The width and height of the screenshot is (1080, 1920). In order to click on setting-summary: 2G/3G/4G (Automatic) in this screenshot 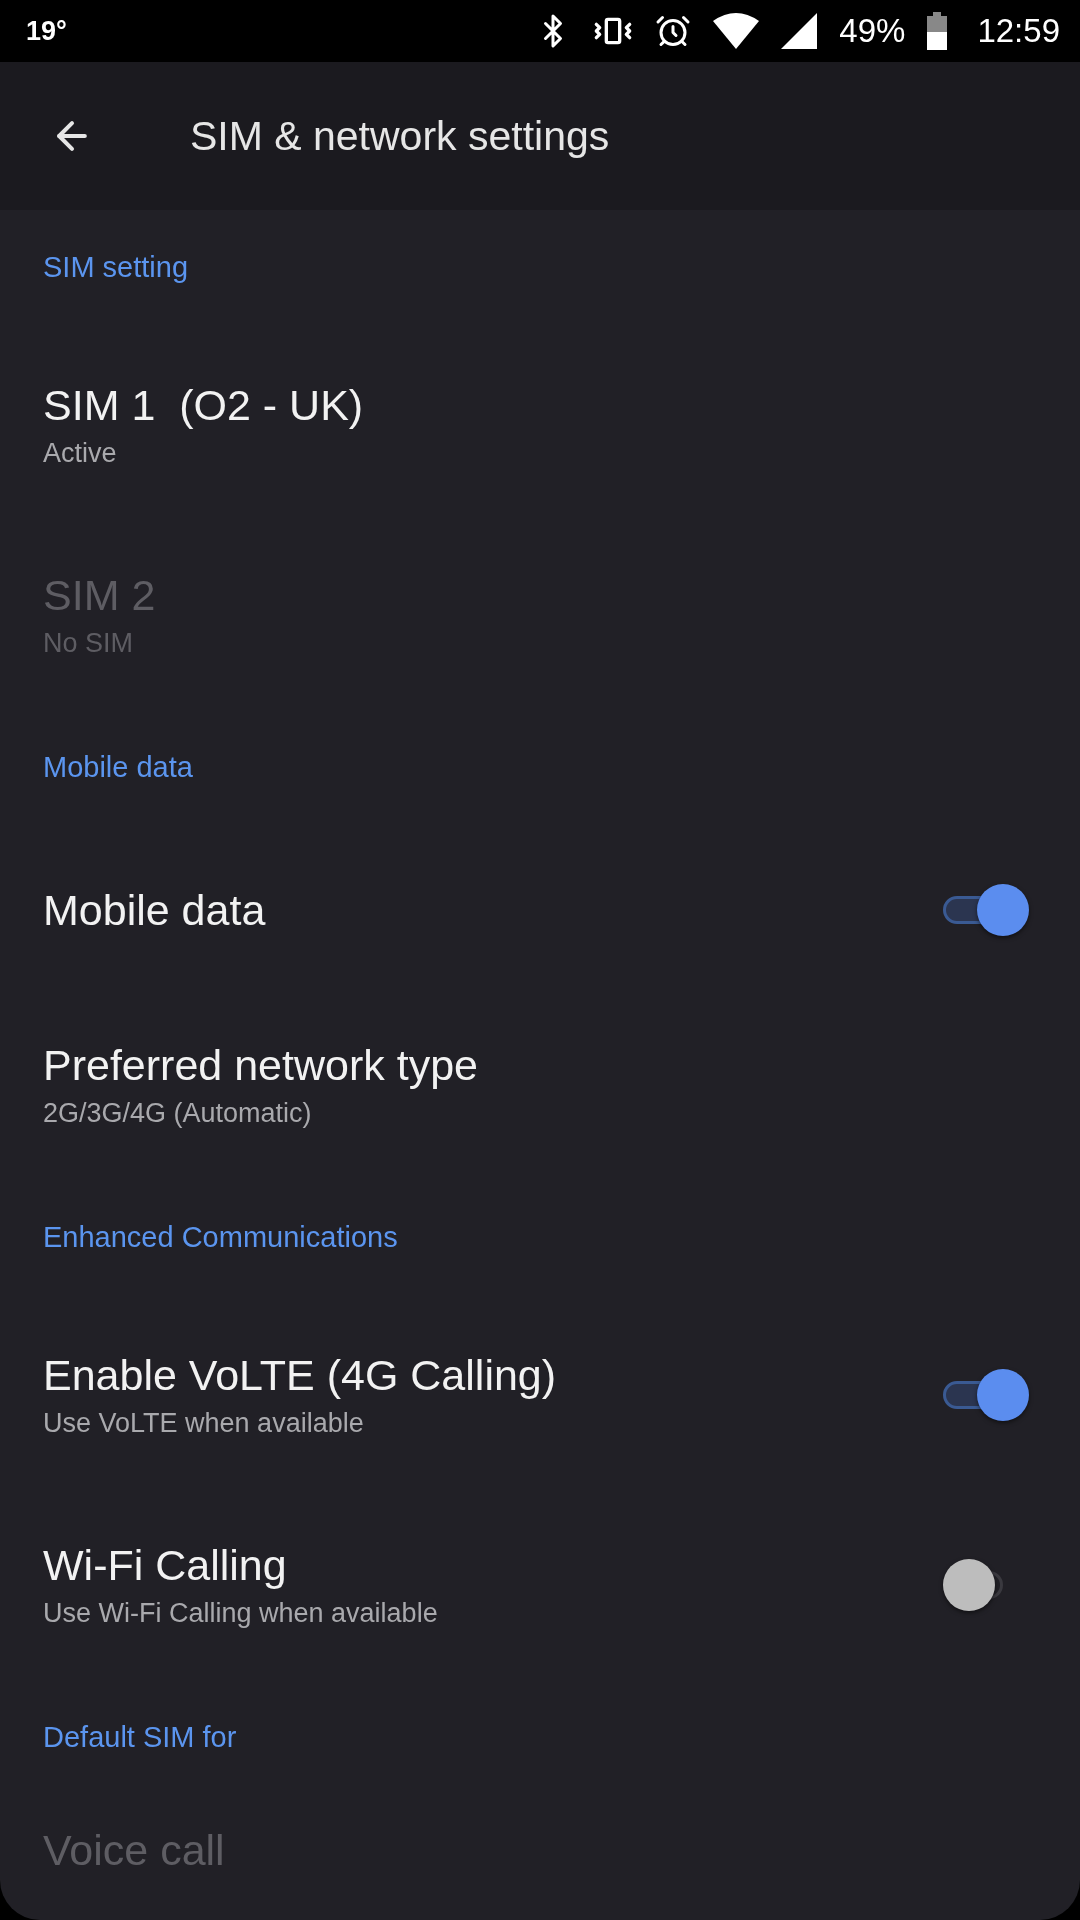, I will do `click(178, 1113)`.